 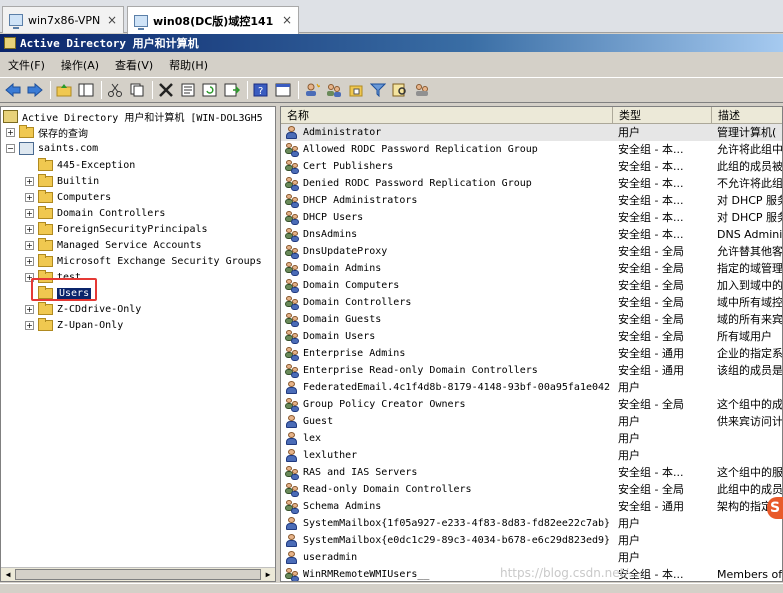 I want to click on export-icon, so click(x=232, y=90).